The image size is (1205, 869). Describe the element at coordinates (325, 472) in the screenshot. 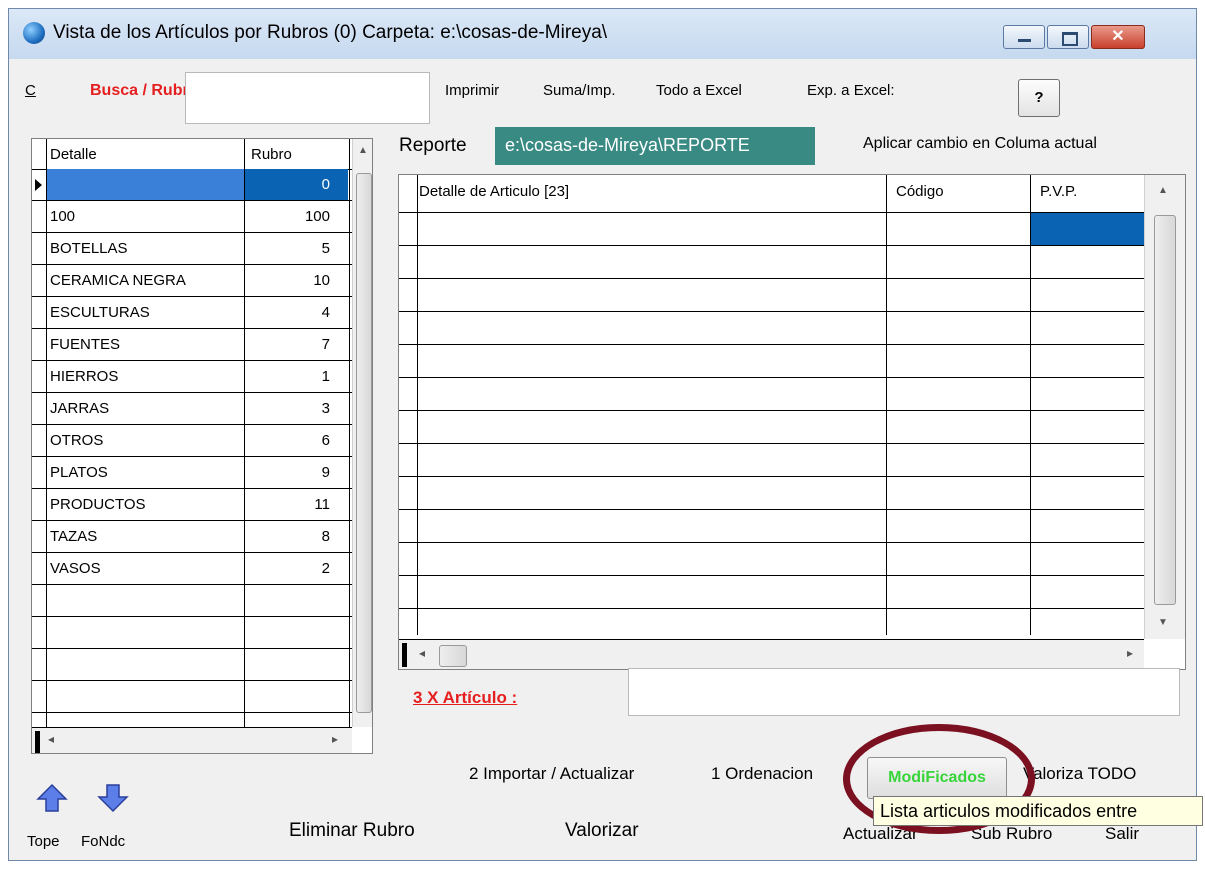

I see `rubro-number: 9` at that location.